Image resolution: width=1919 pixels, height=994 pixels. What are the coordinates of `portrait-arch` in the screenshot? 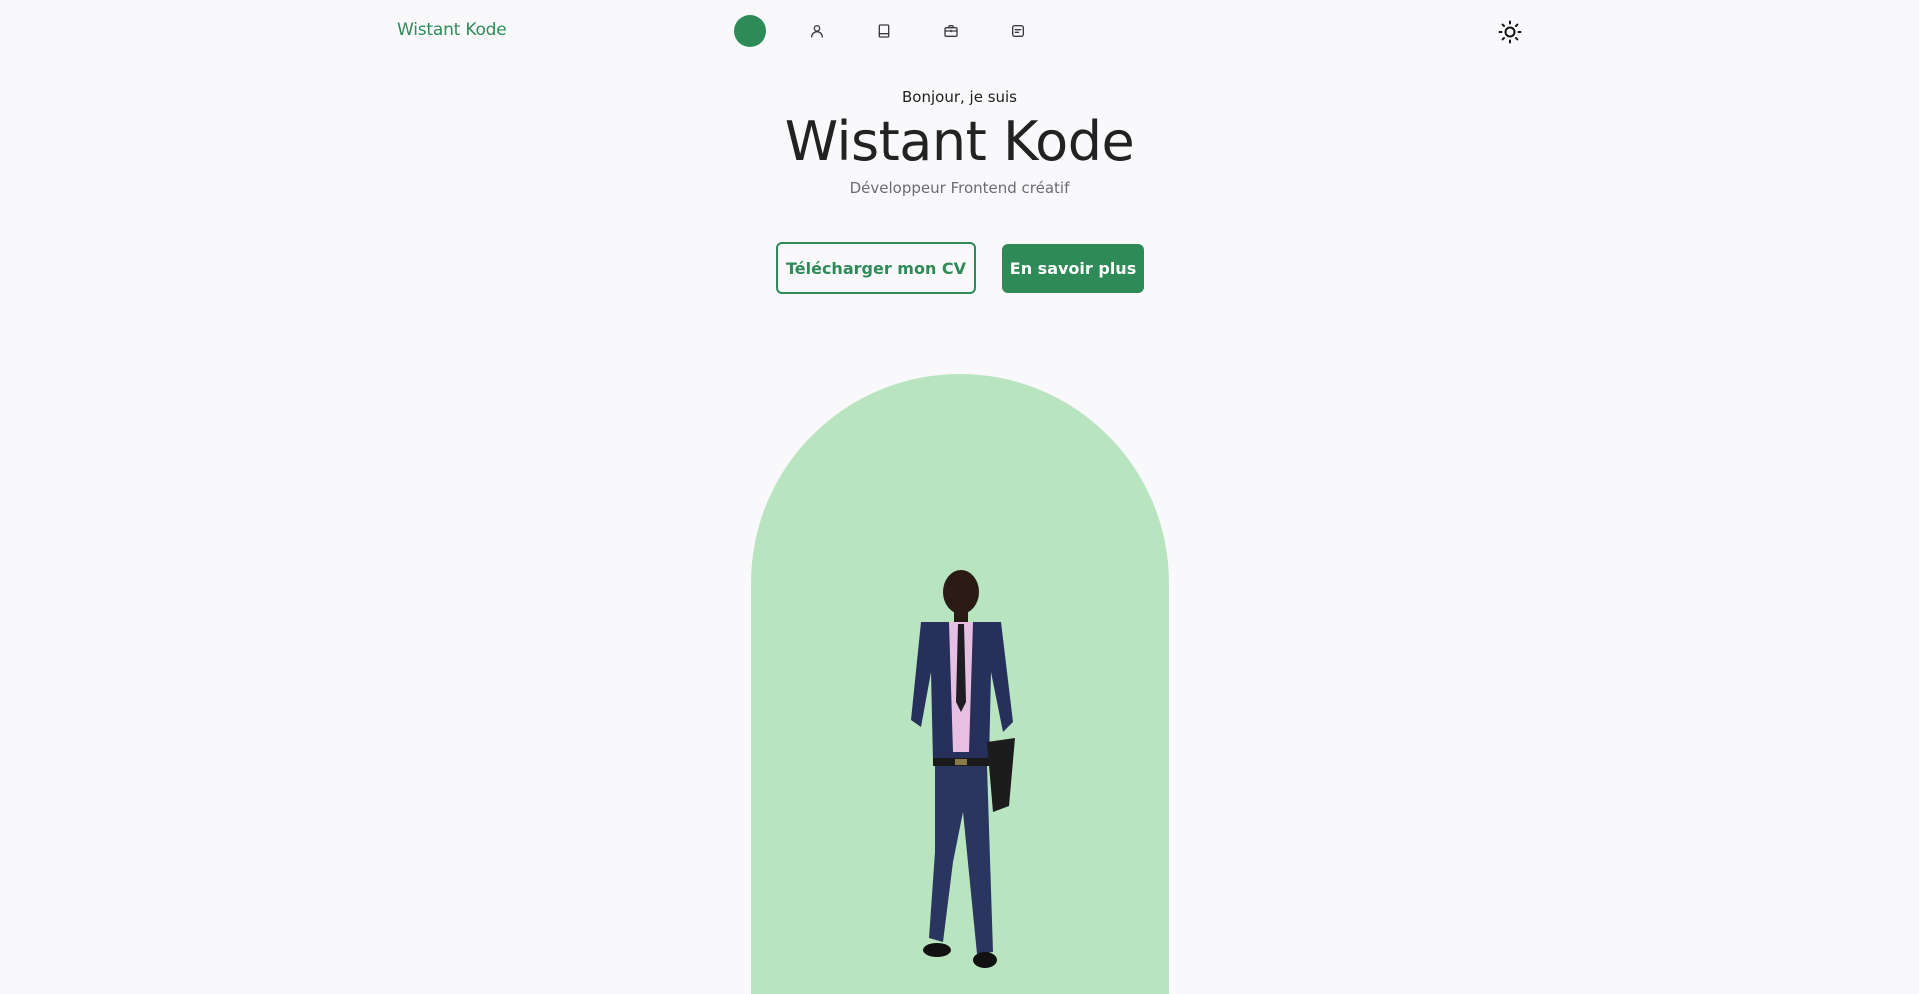 It's located at (960, 684).